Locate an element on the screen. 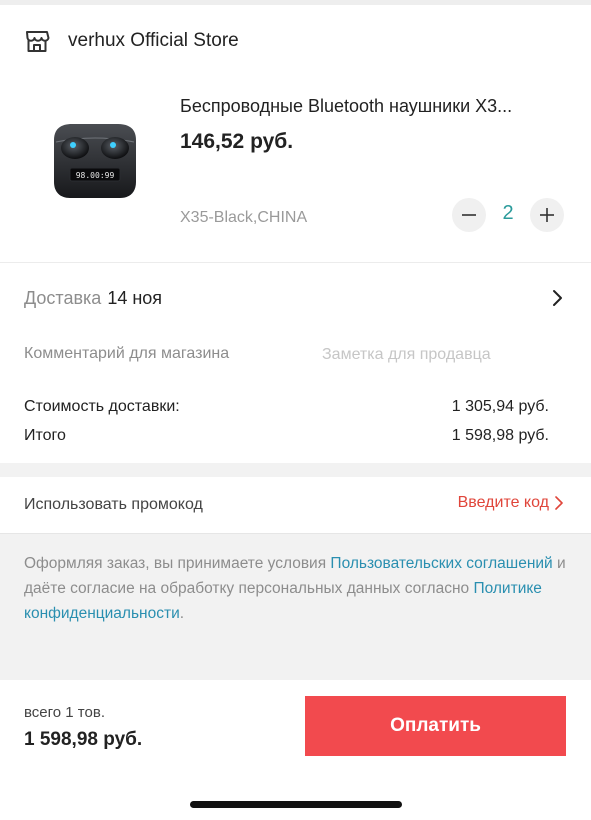 Image resolution: width=591 pixels, height=820 pixels. quantity-value: 2 is located at coordinates (508, 213).